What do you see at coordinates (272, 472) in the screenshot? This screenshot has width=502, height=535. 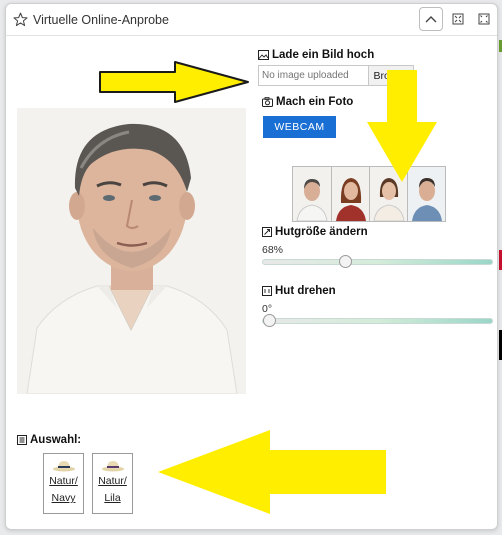 I see `annotation-arrow-left` at bounding box center [272, 472].